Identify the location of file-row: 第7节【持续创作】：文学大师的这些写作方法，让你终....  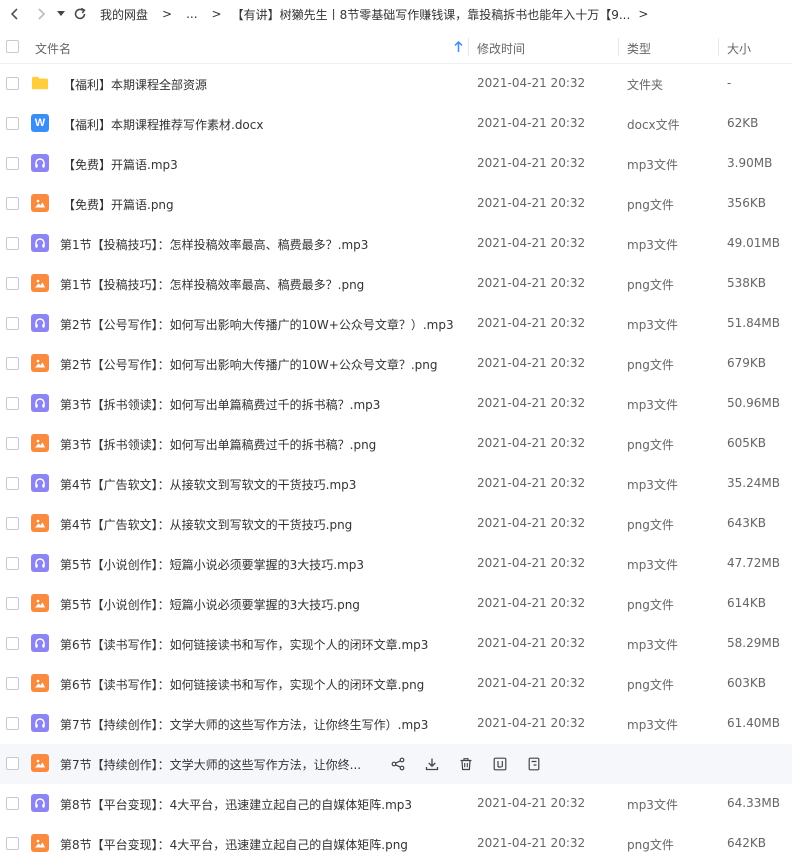
(396, 764).